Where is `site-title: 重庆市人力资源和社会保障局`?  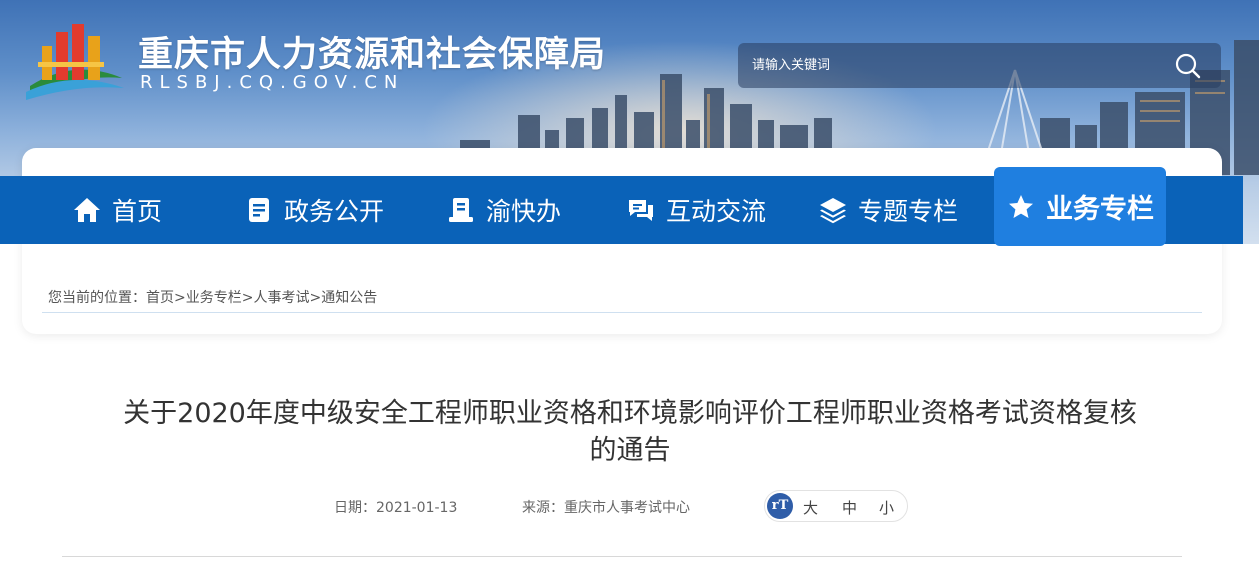 site-title: 重庆市人力资源和社会保障局 is located at coordinates (372, 51).